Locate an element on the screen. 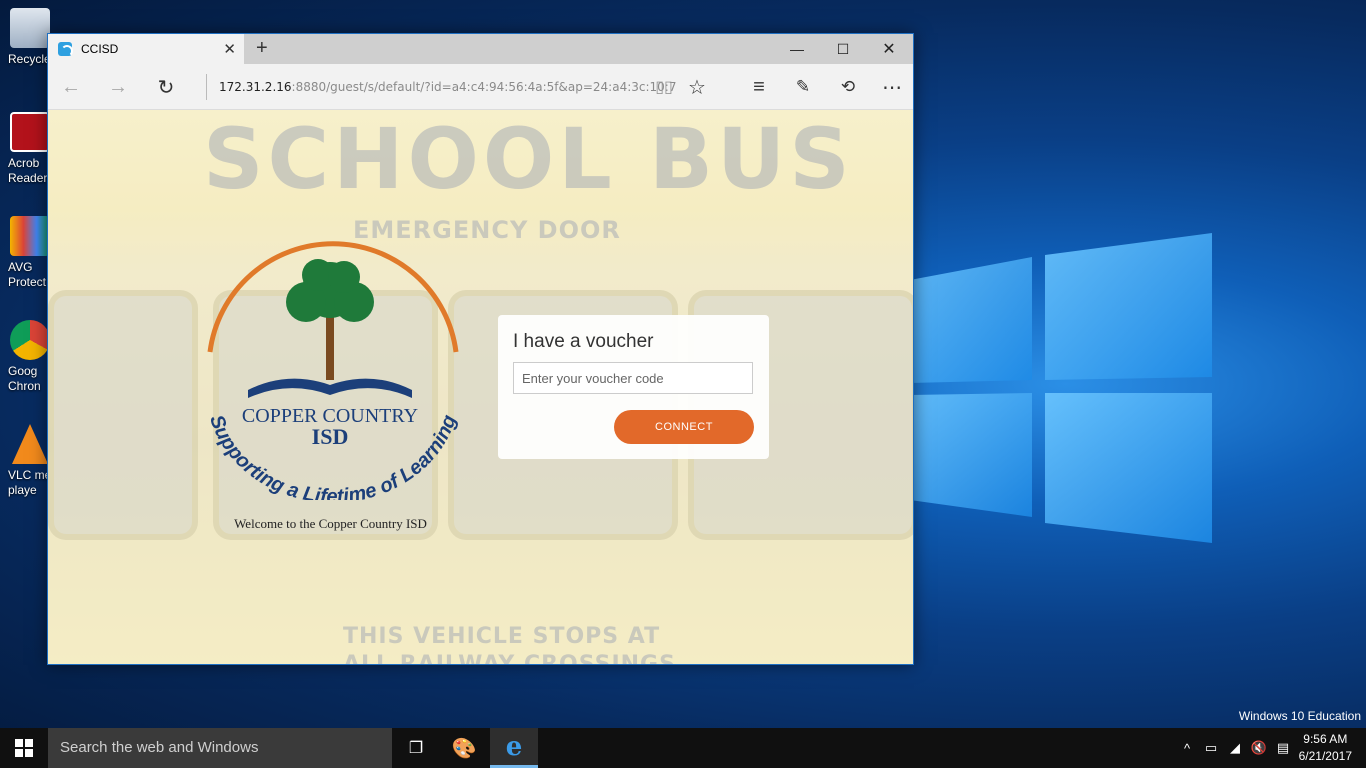  start-button is located at coordinates (24, 748).